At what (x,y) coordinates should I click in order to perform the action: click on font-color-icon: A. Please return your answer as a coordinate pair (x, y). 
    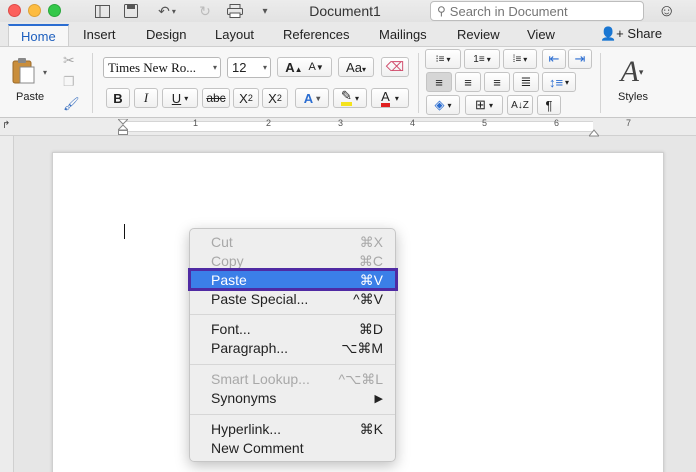
    Looking at the image, I should click on (385, 98).